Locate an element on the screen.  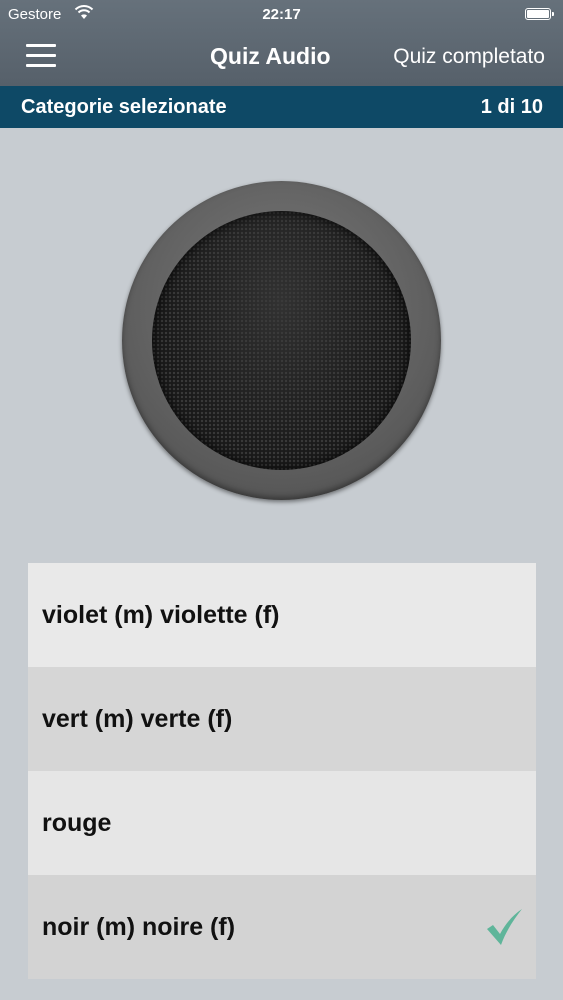
page-title: Quiz Audio is located at coordinates (270, 56).